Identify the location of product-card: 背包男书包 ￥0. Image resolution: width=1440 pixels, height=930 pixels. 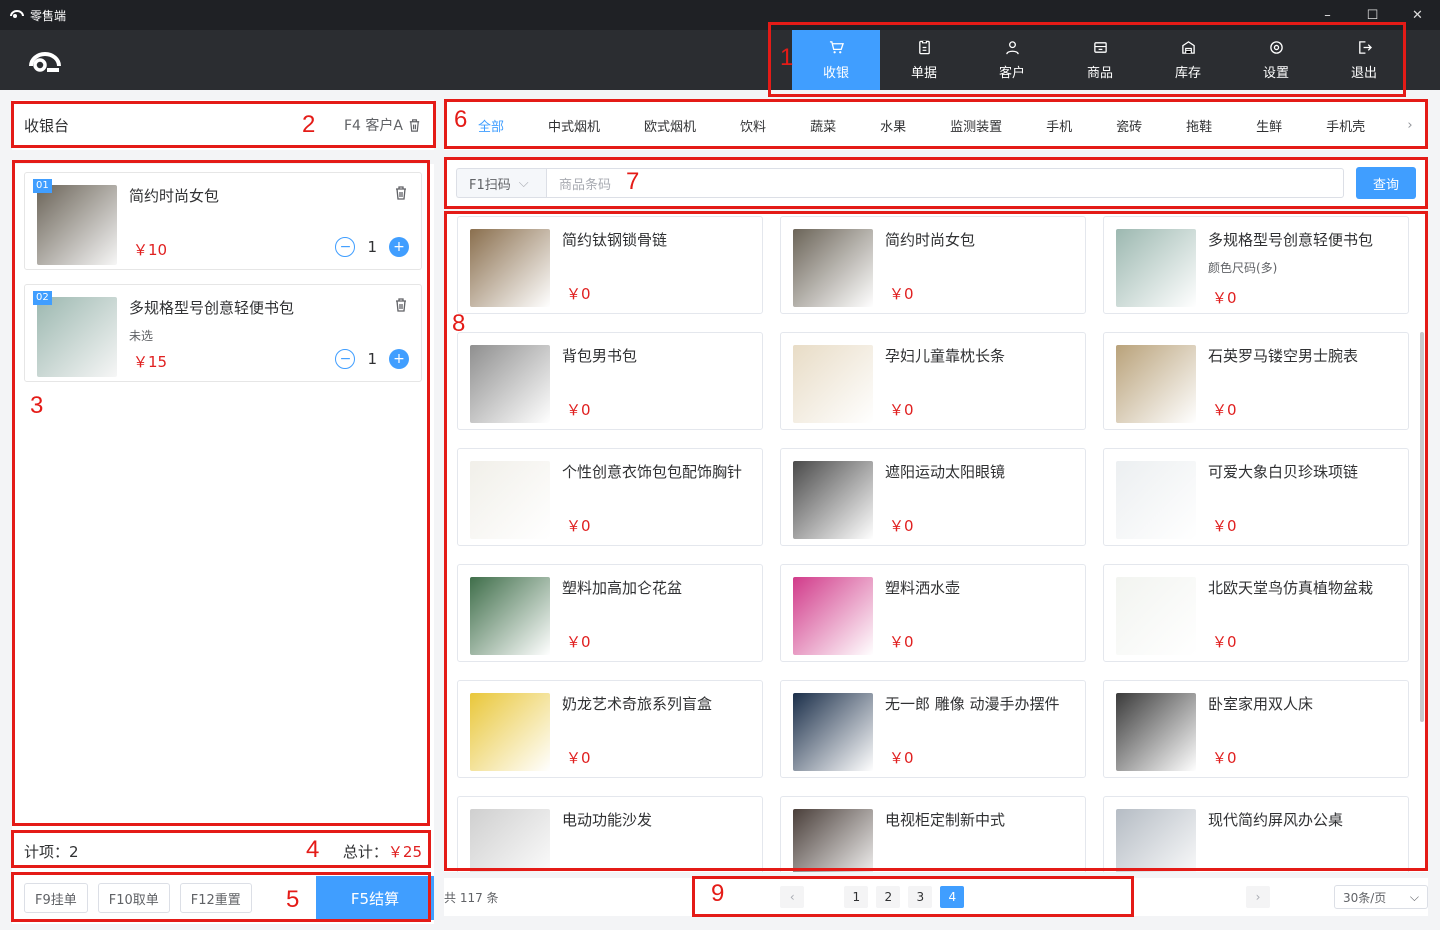
(610, 381).